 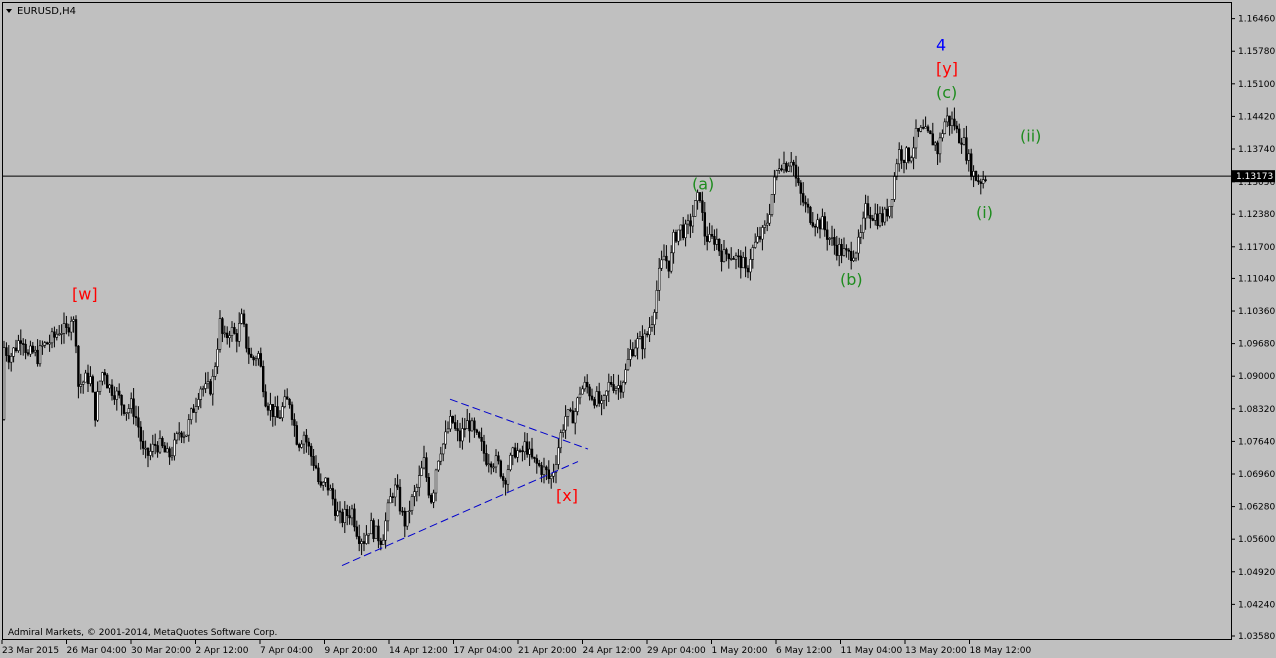 What do you see at coordinates (483, 651) in the screenshot?
I see `x-tick-label: 17 Apr 04:00` at bounding box center [483, 651].